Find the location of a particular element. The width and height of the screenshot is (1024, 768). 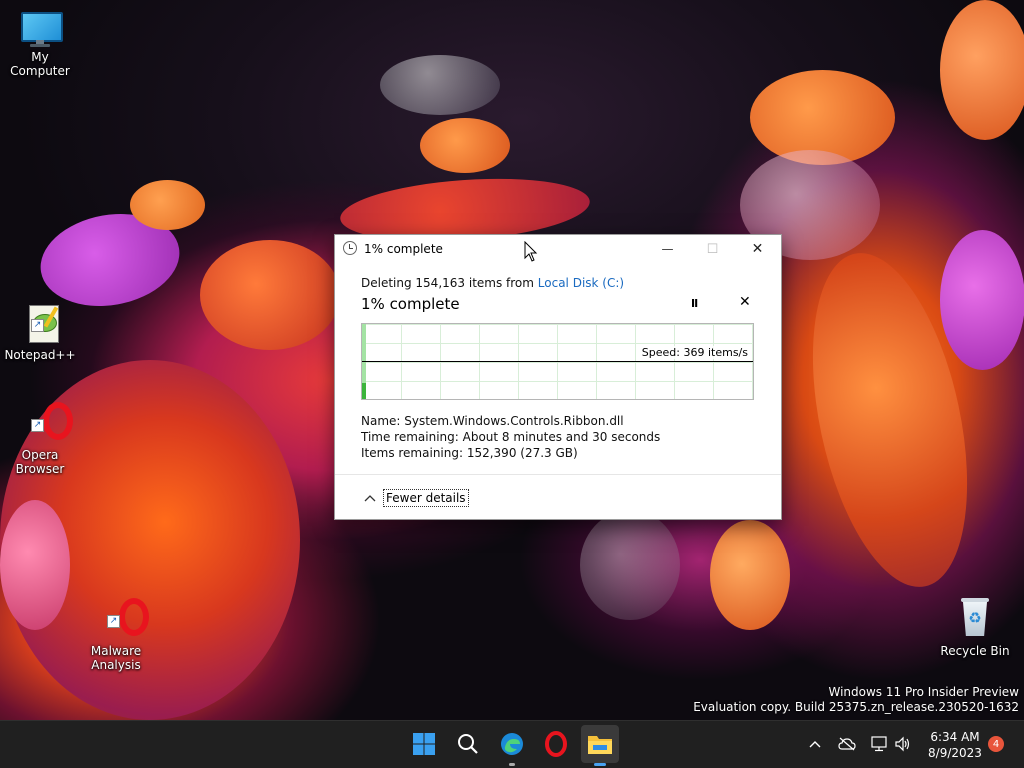

fewer-details-label: Fewer details is located at coordinates (426, 498).